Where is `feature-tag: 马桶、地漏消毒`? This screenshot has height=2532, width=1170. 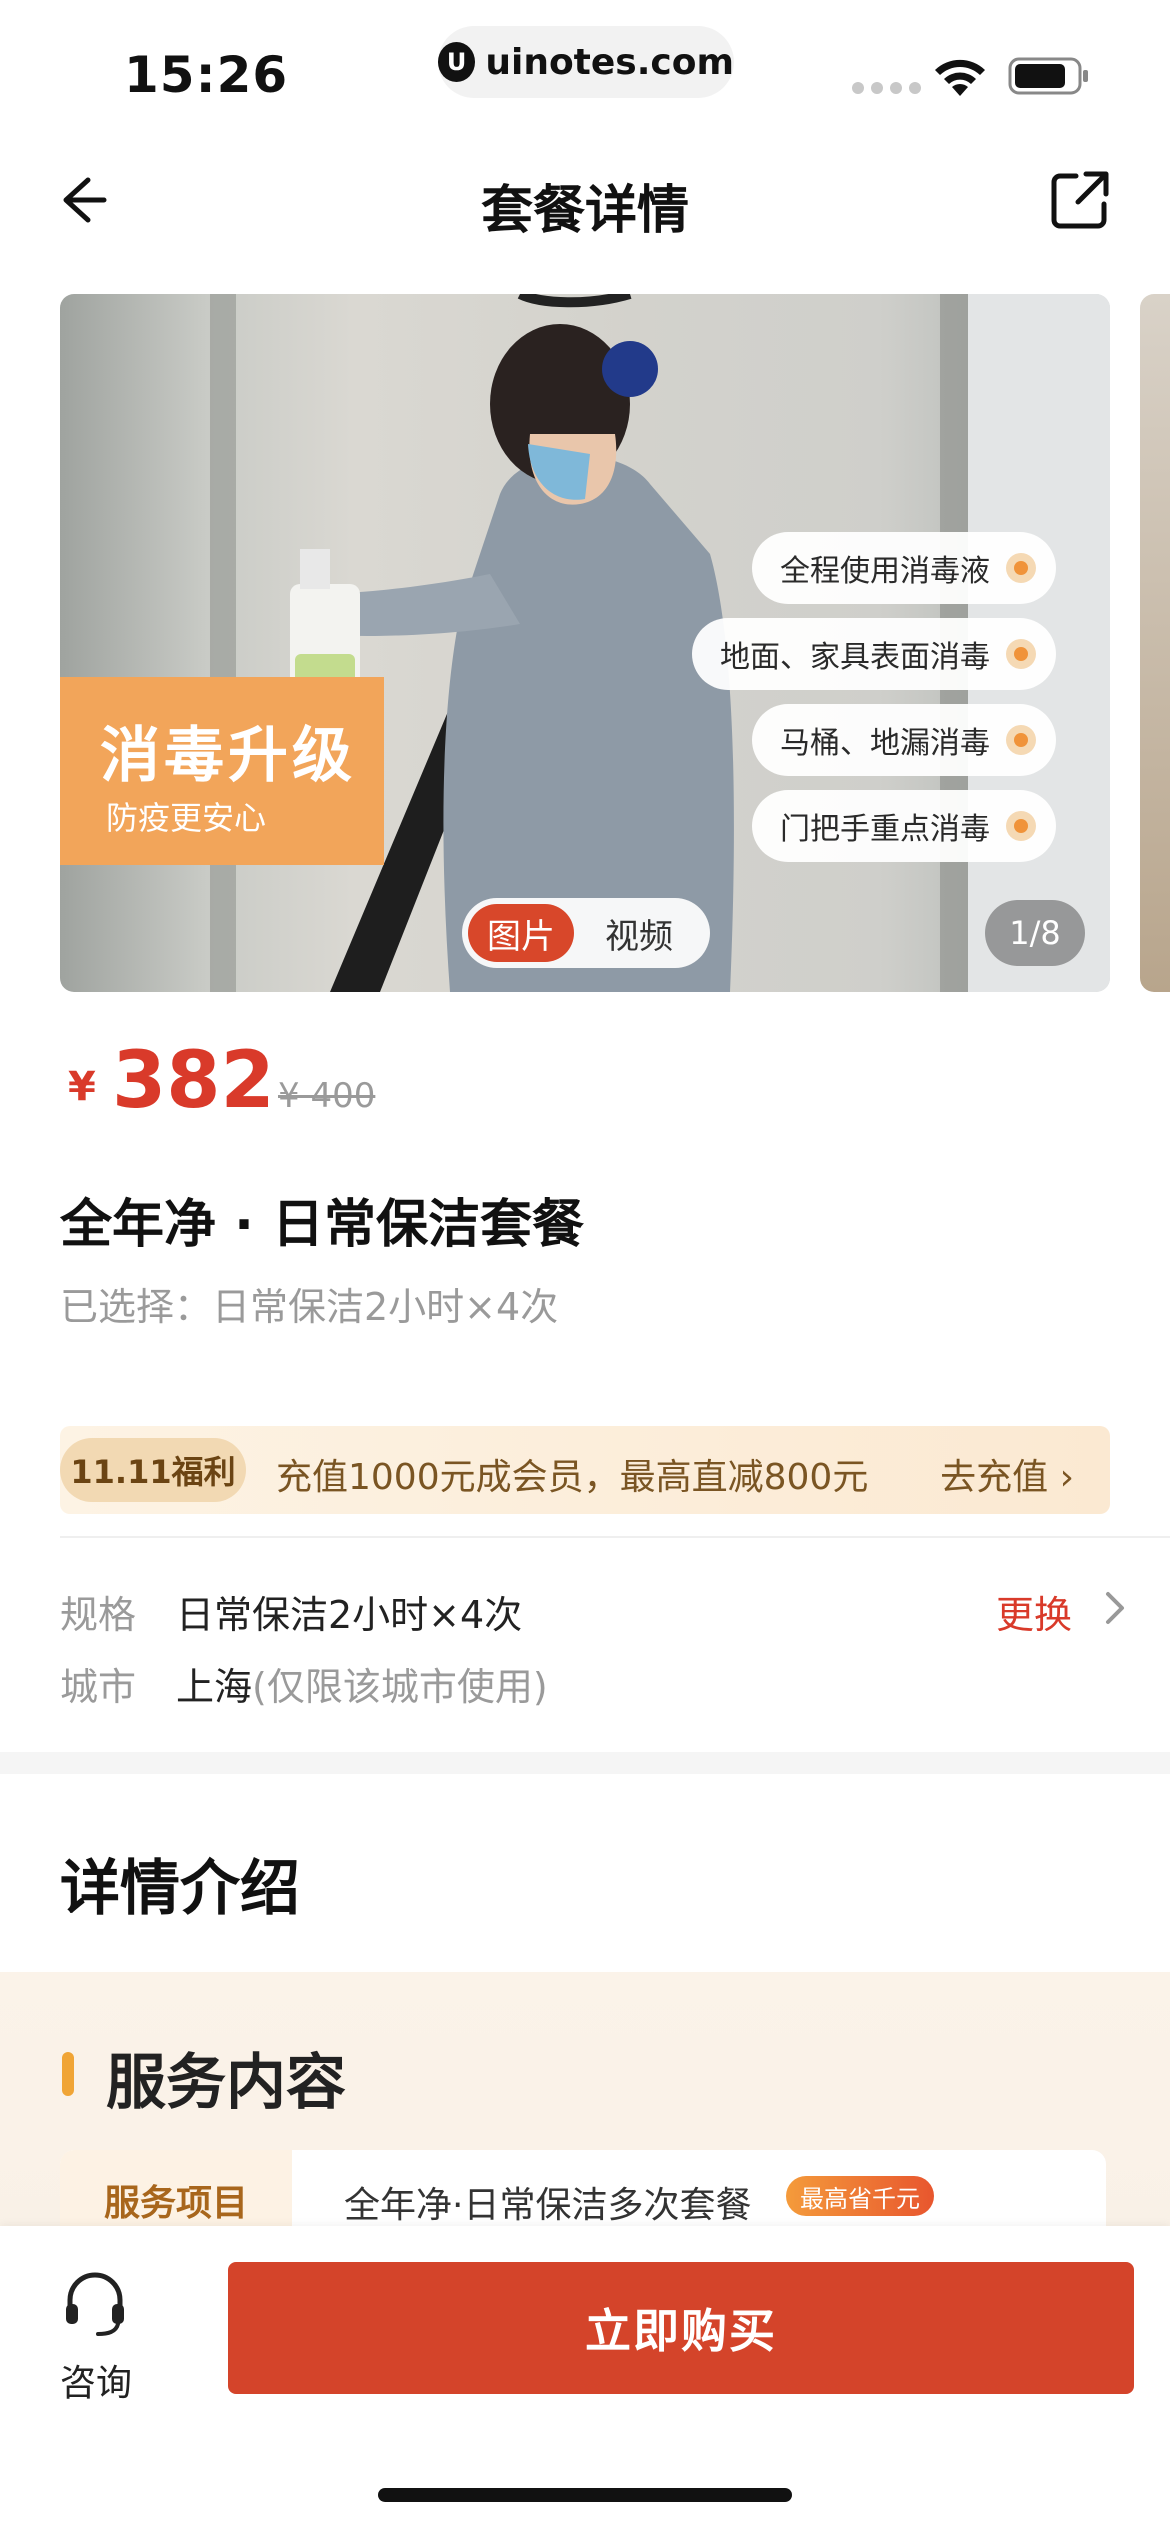 feature-tag: 马桶、地漏消毒 is located at coordinates (904, 740).